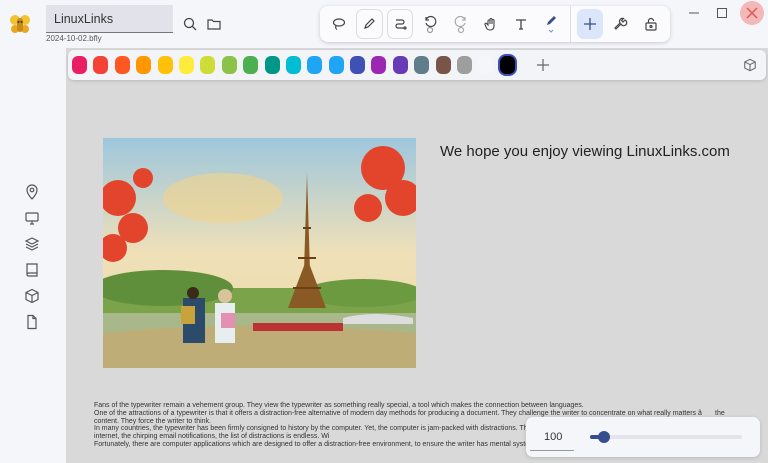 This screenshot has width=768, height=463. Describe the element at coordinates (543, 65) in the screenshot. I see `add-color-icon` at that location.